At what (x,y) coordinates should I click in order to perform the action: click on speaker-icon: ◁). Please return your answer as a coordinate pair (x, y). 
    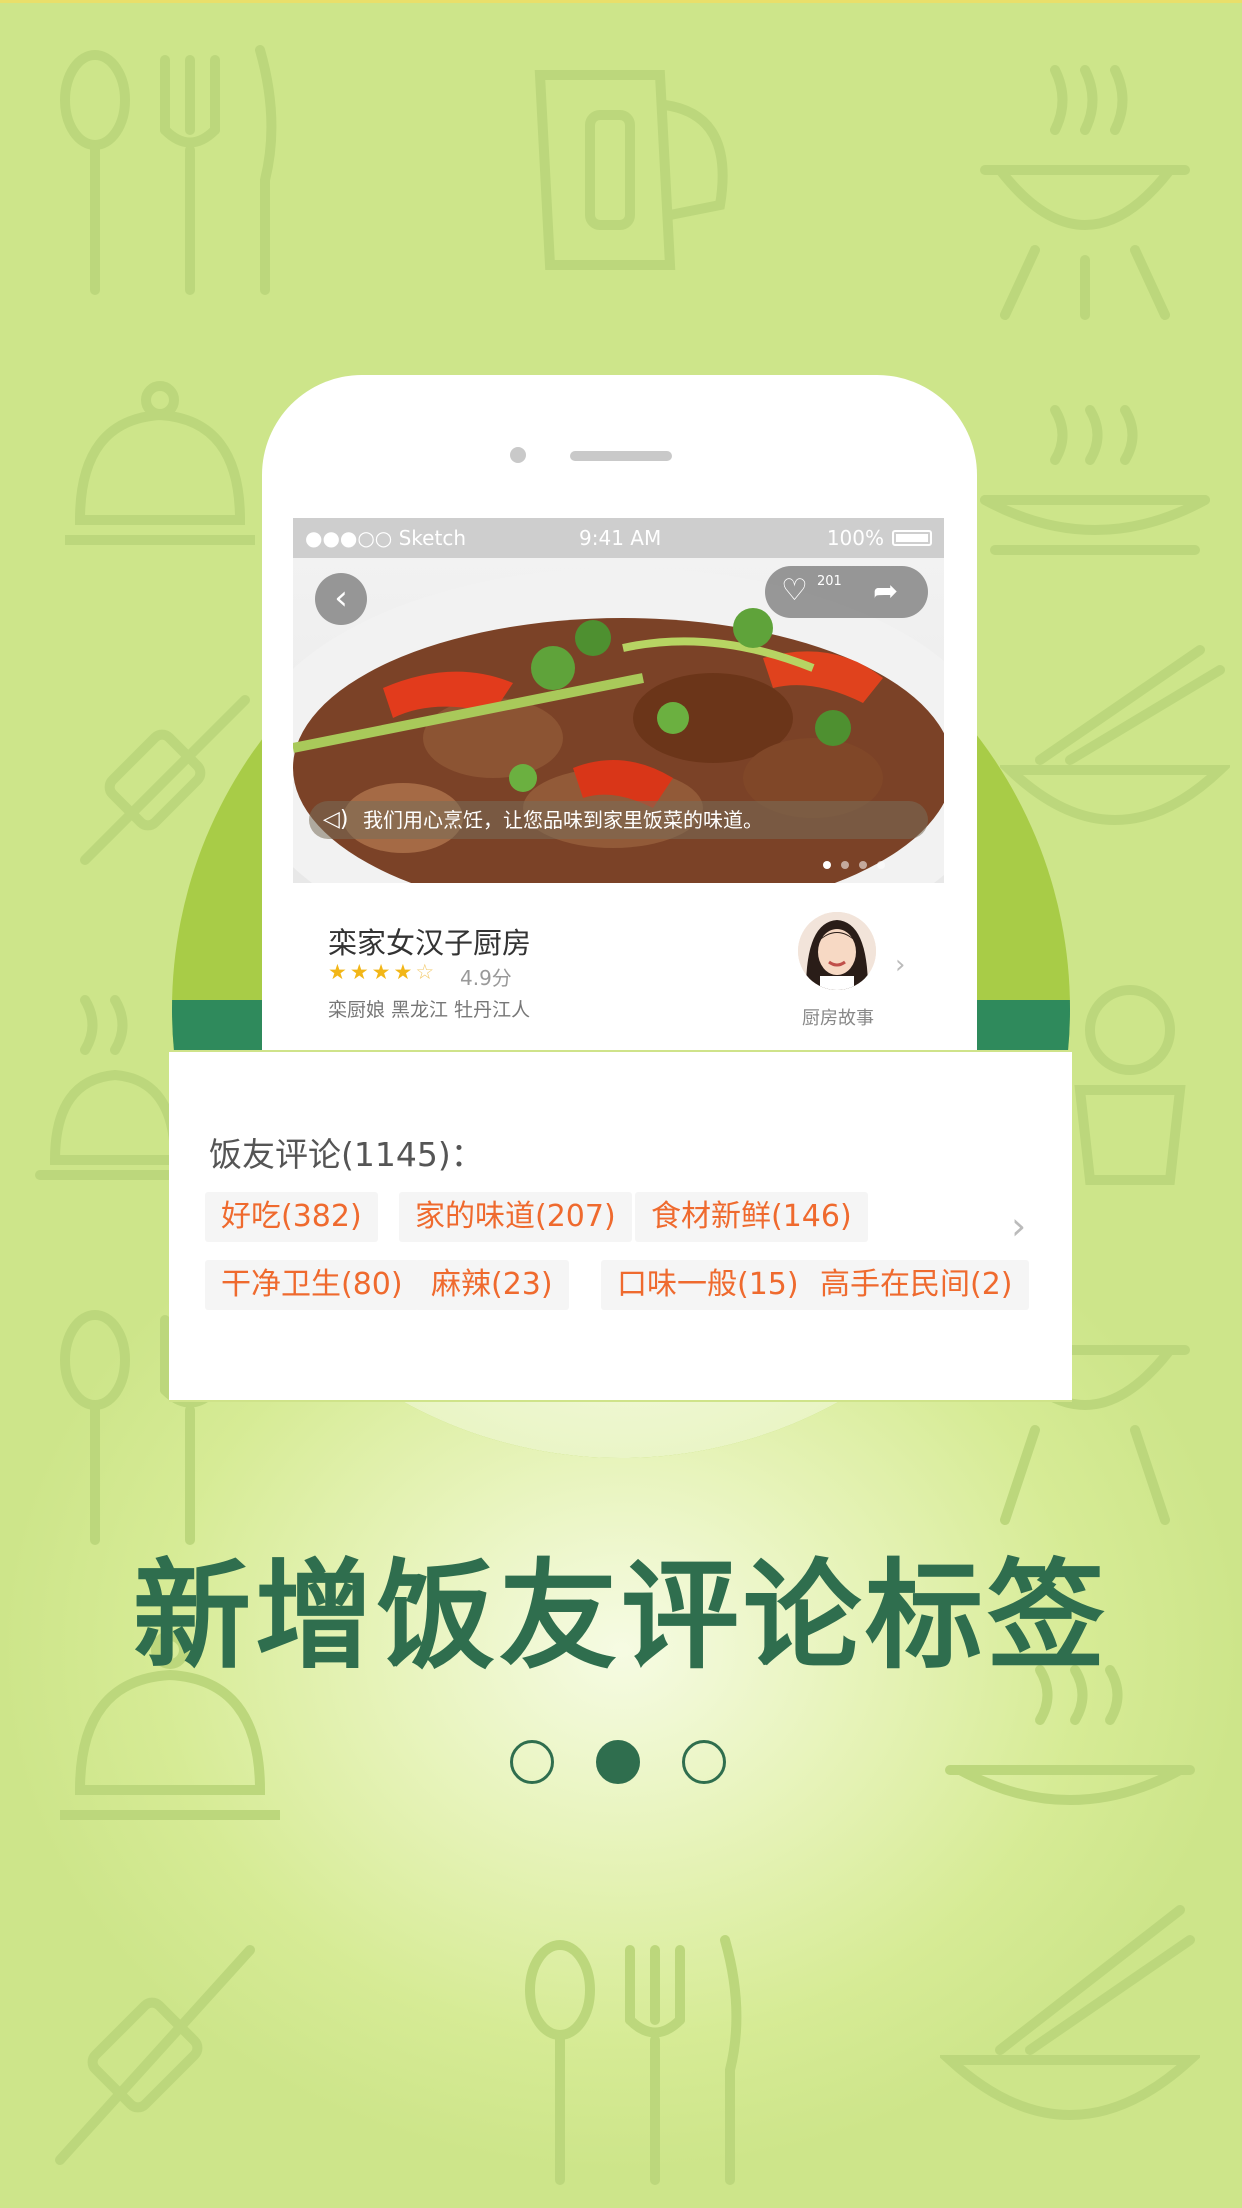
    Looking at the image, I should click on (336, 819).